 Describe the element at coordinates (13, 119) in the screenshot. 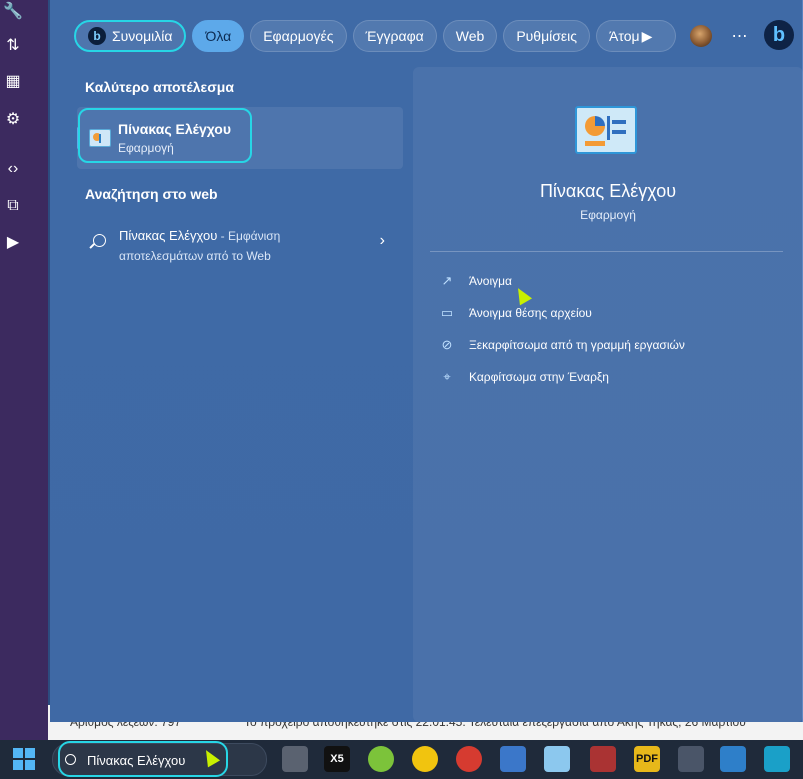

I see `gear-icon: ⚙` at that location.